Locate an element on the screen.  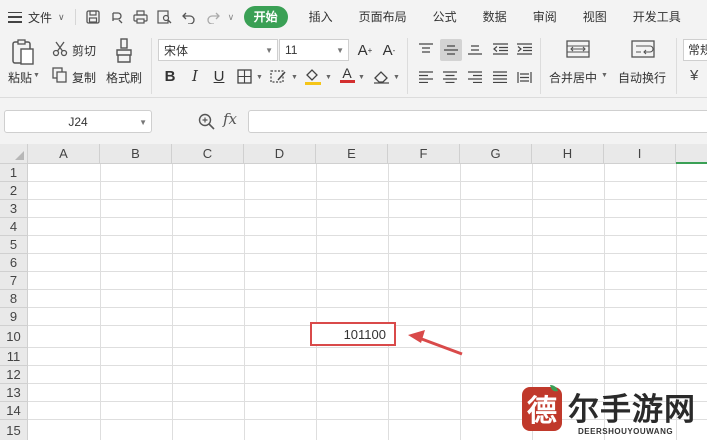
font-color-dropdown-icon: ▼ is located at coordinates (361, 77).